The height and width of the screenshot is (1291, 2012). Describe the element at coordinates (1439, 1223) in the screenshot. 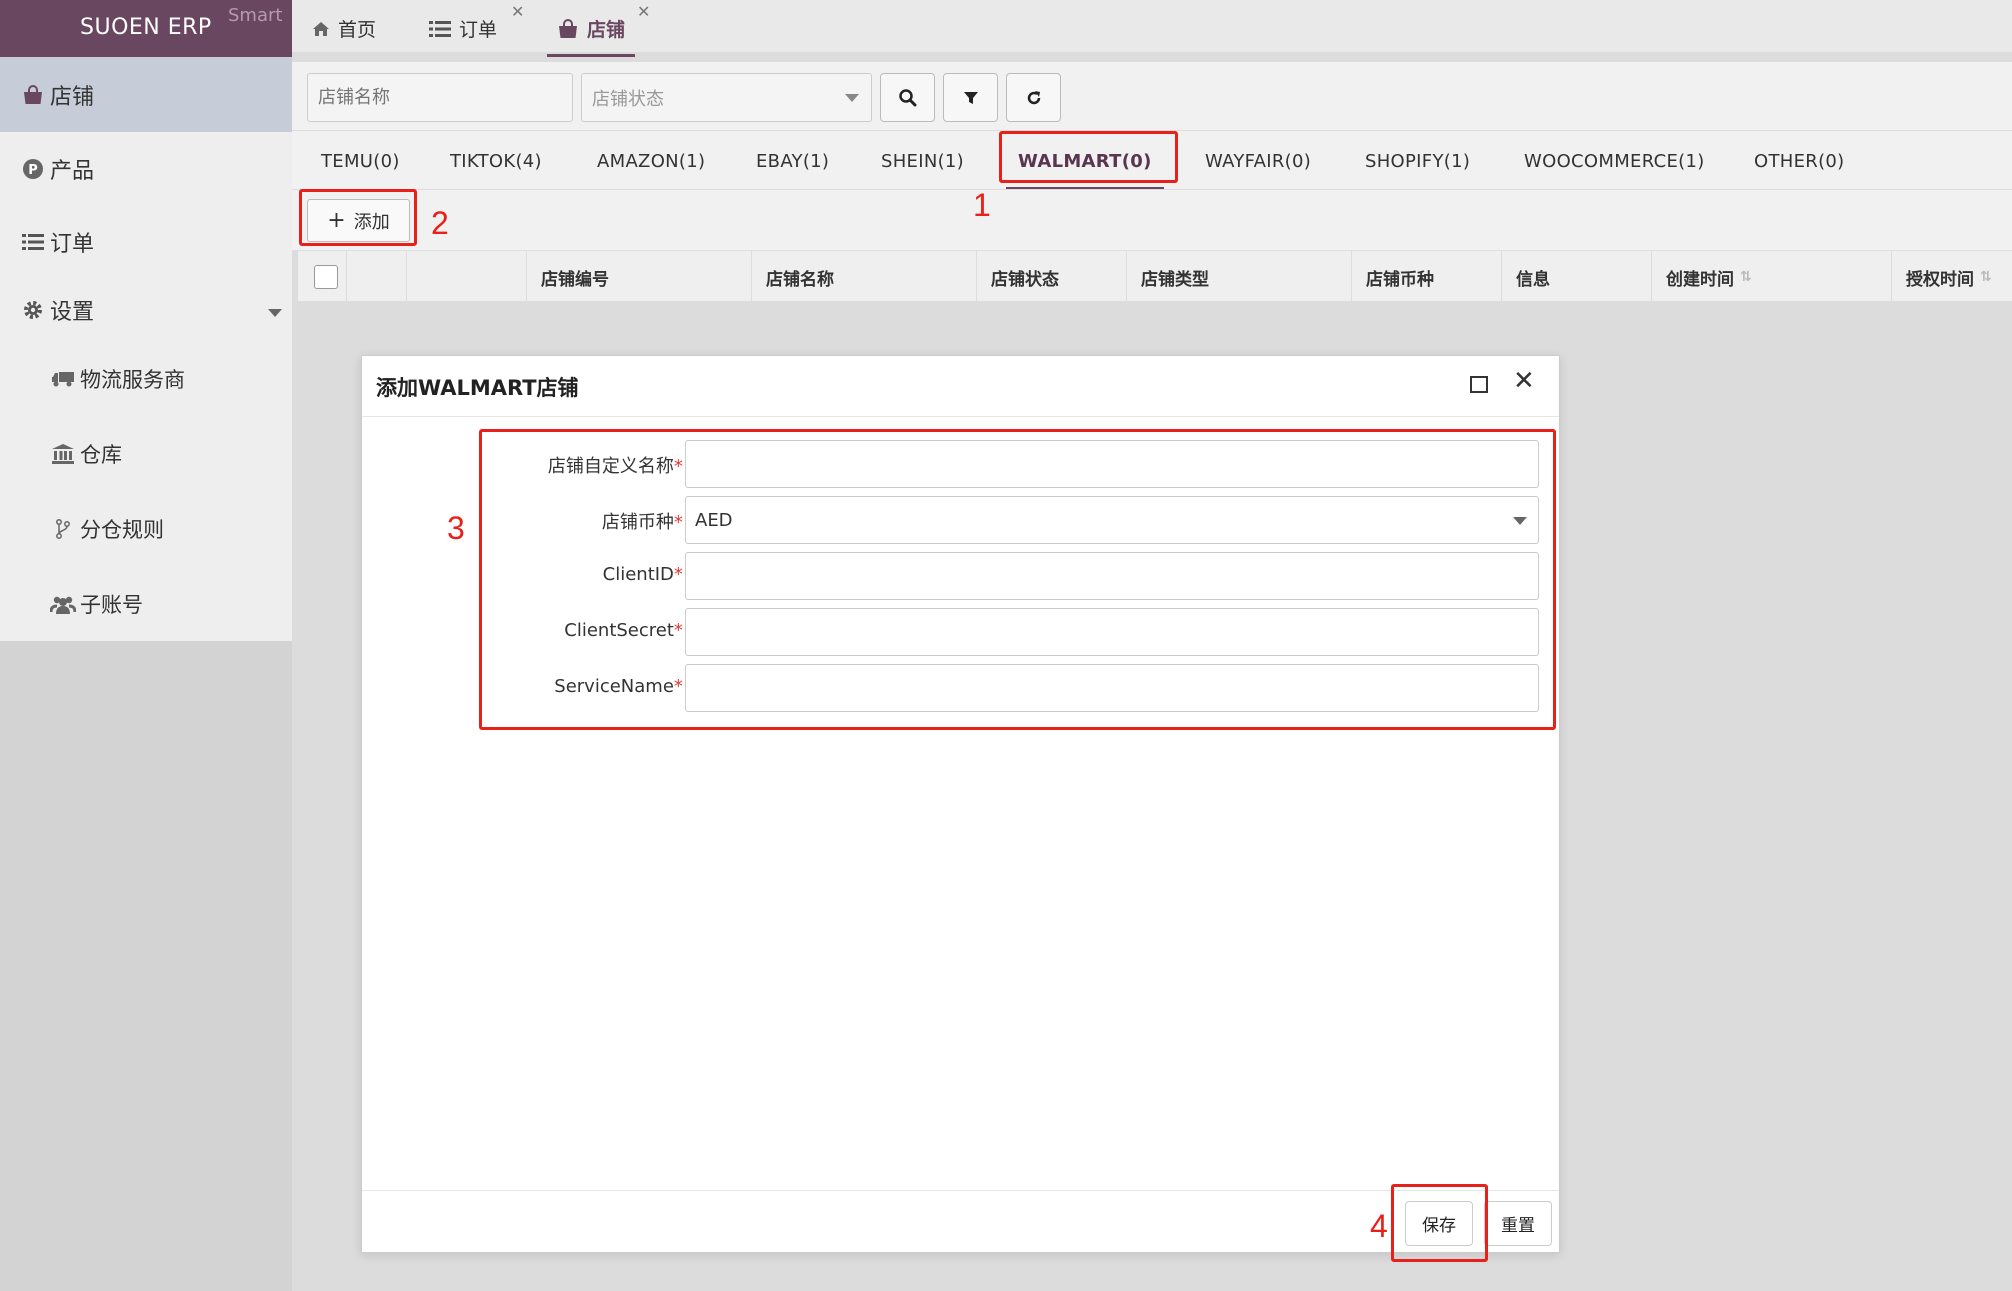

I see `annotation-box-save-button` at that location.